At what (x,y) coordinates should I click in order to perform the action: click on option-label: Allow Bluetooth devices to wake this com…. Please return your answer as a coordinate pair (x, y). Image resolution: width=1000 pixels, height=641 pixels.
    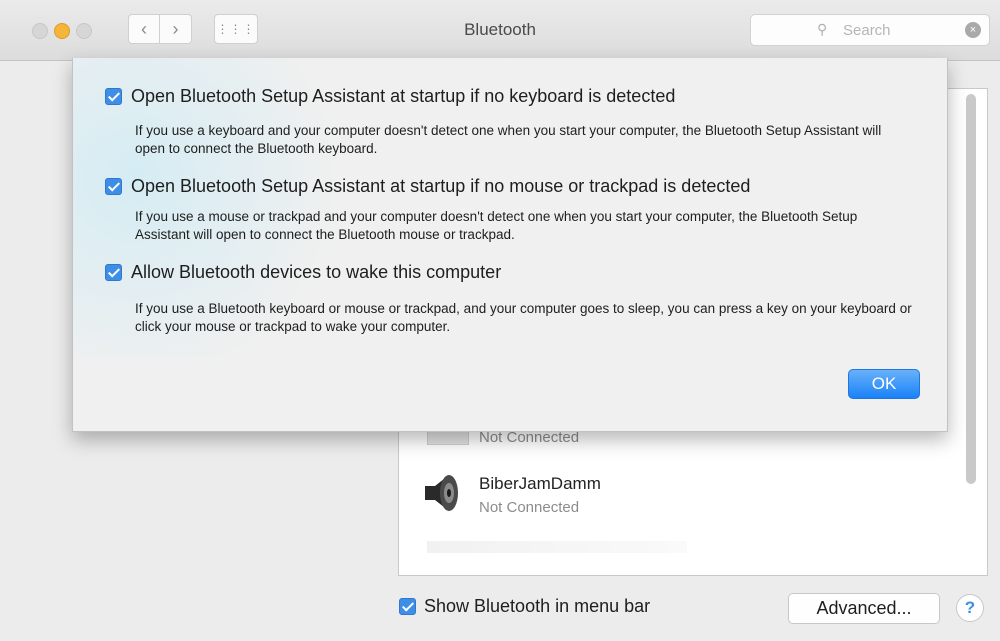
    Looking at the image, I should click on (316, 272).